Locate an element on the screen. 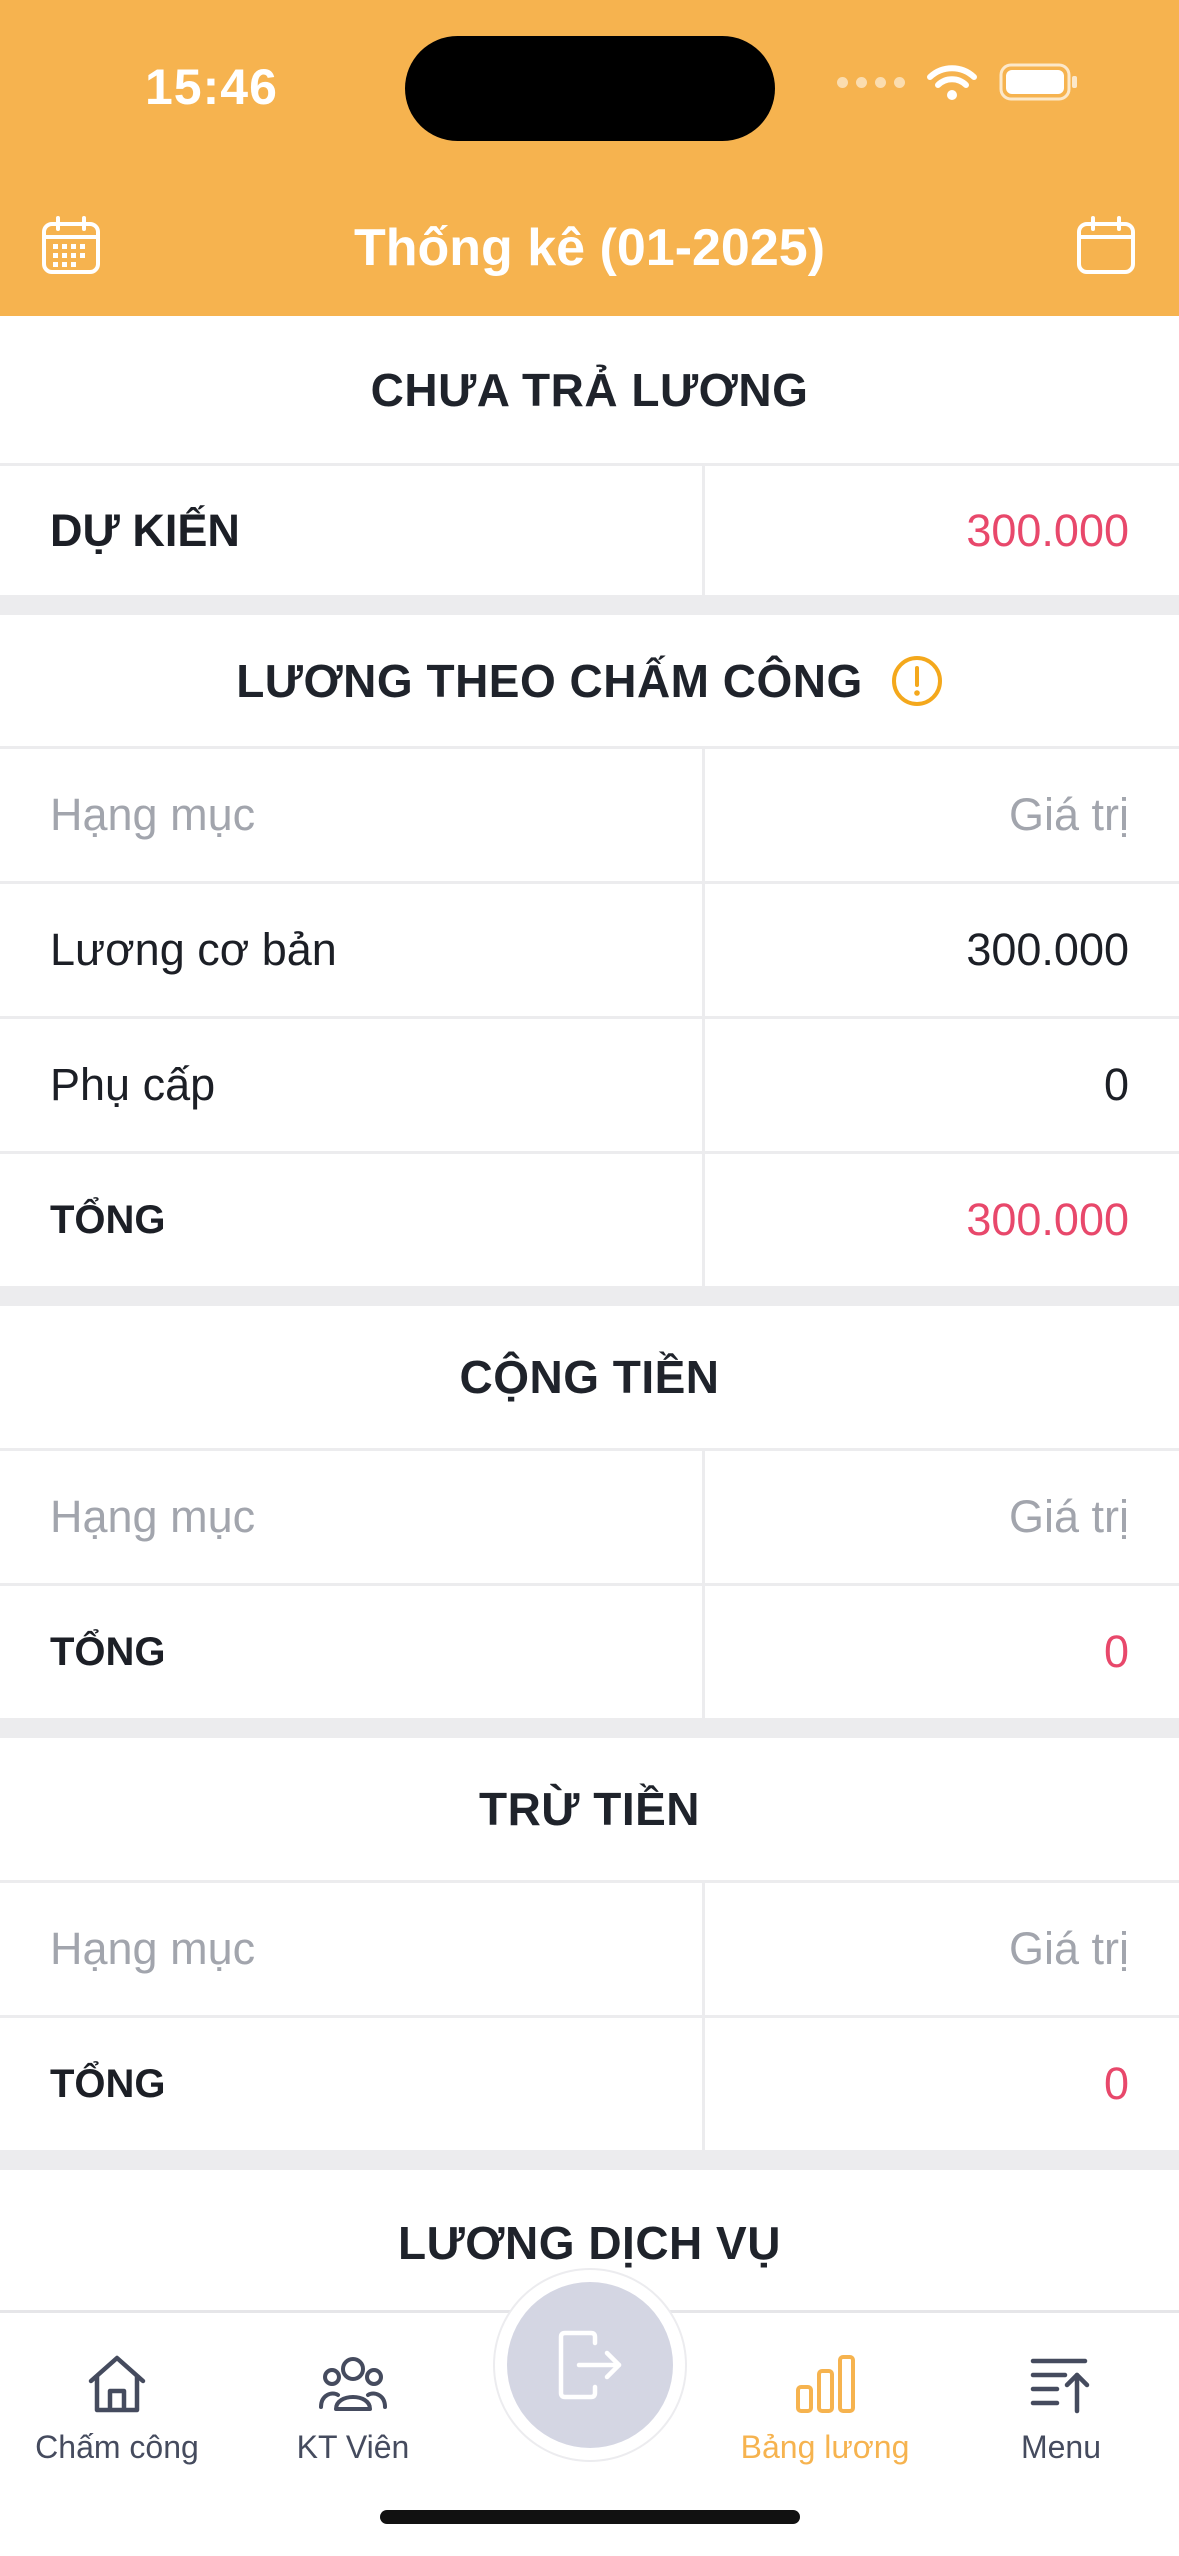 This screenshot has height=2556, width=1179. total-row: TỔNG 300.000 is located at coordinates (589, 1221).